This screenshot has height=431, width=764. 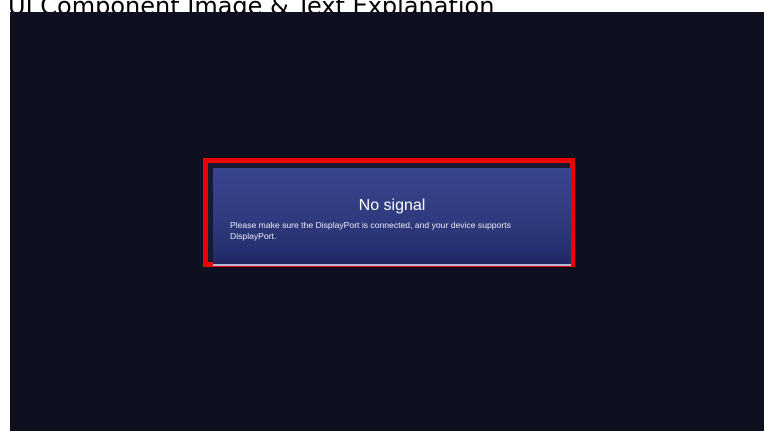 I want to click on dialog-title: No signal, so click(x=392, y=205).